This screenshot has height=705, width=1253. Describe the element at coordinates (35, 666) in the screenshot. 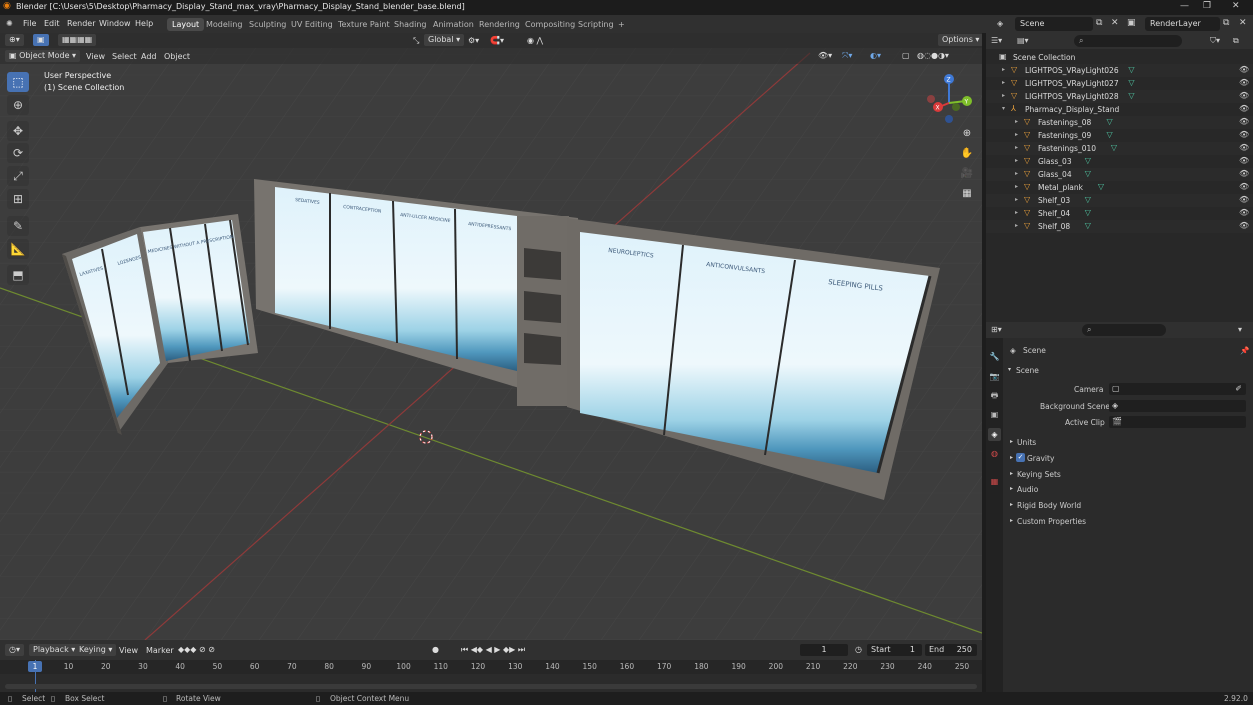

I see `playhead-frame-badge: 1` at that location.